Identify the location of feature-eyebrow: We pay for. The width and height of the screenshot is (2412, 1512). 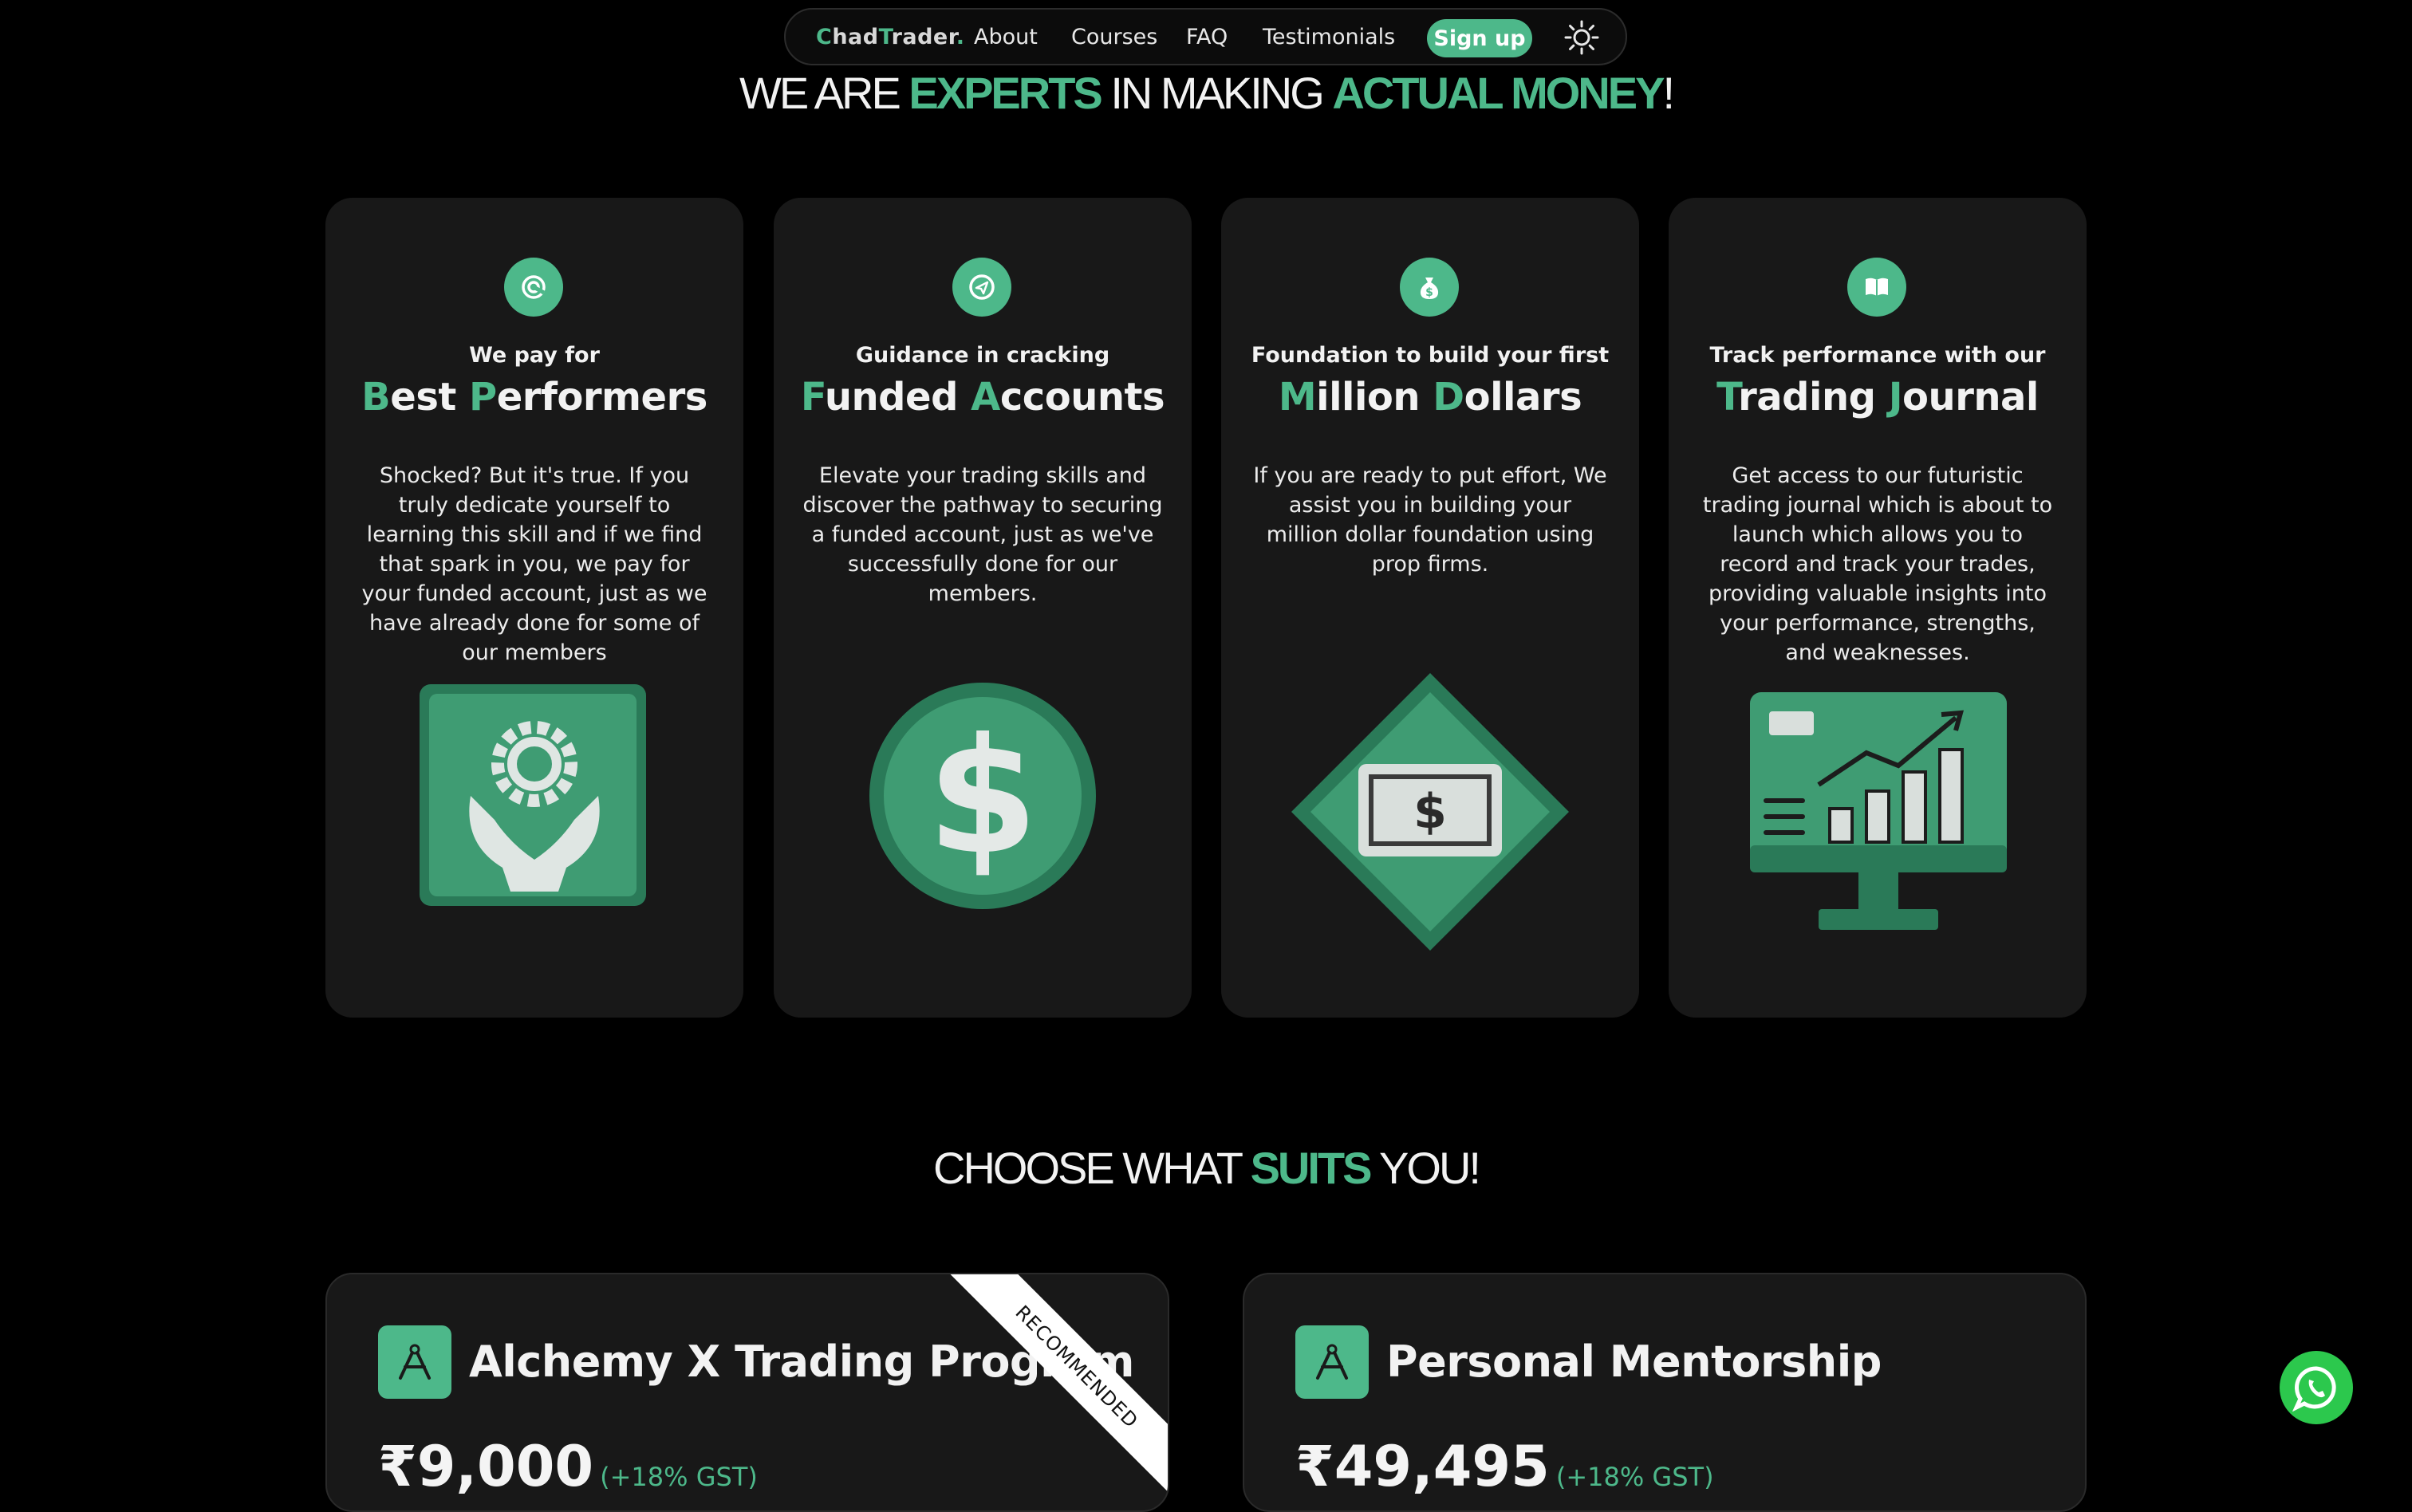
(535, 355).